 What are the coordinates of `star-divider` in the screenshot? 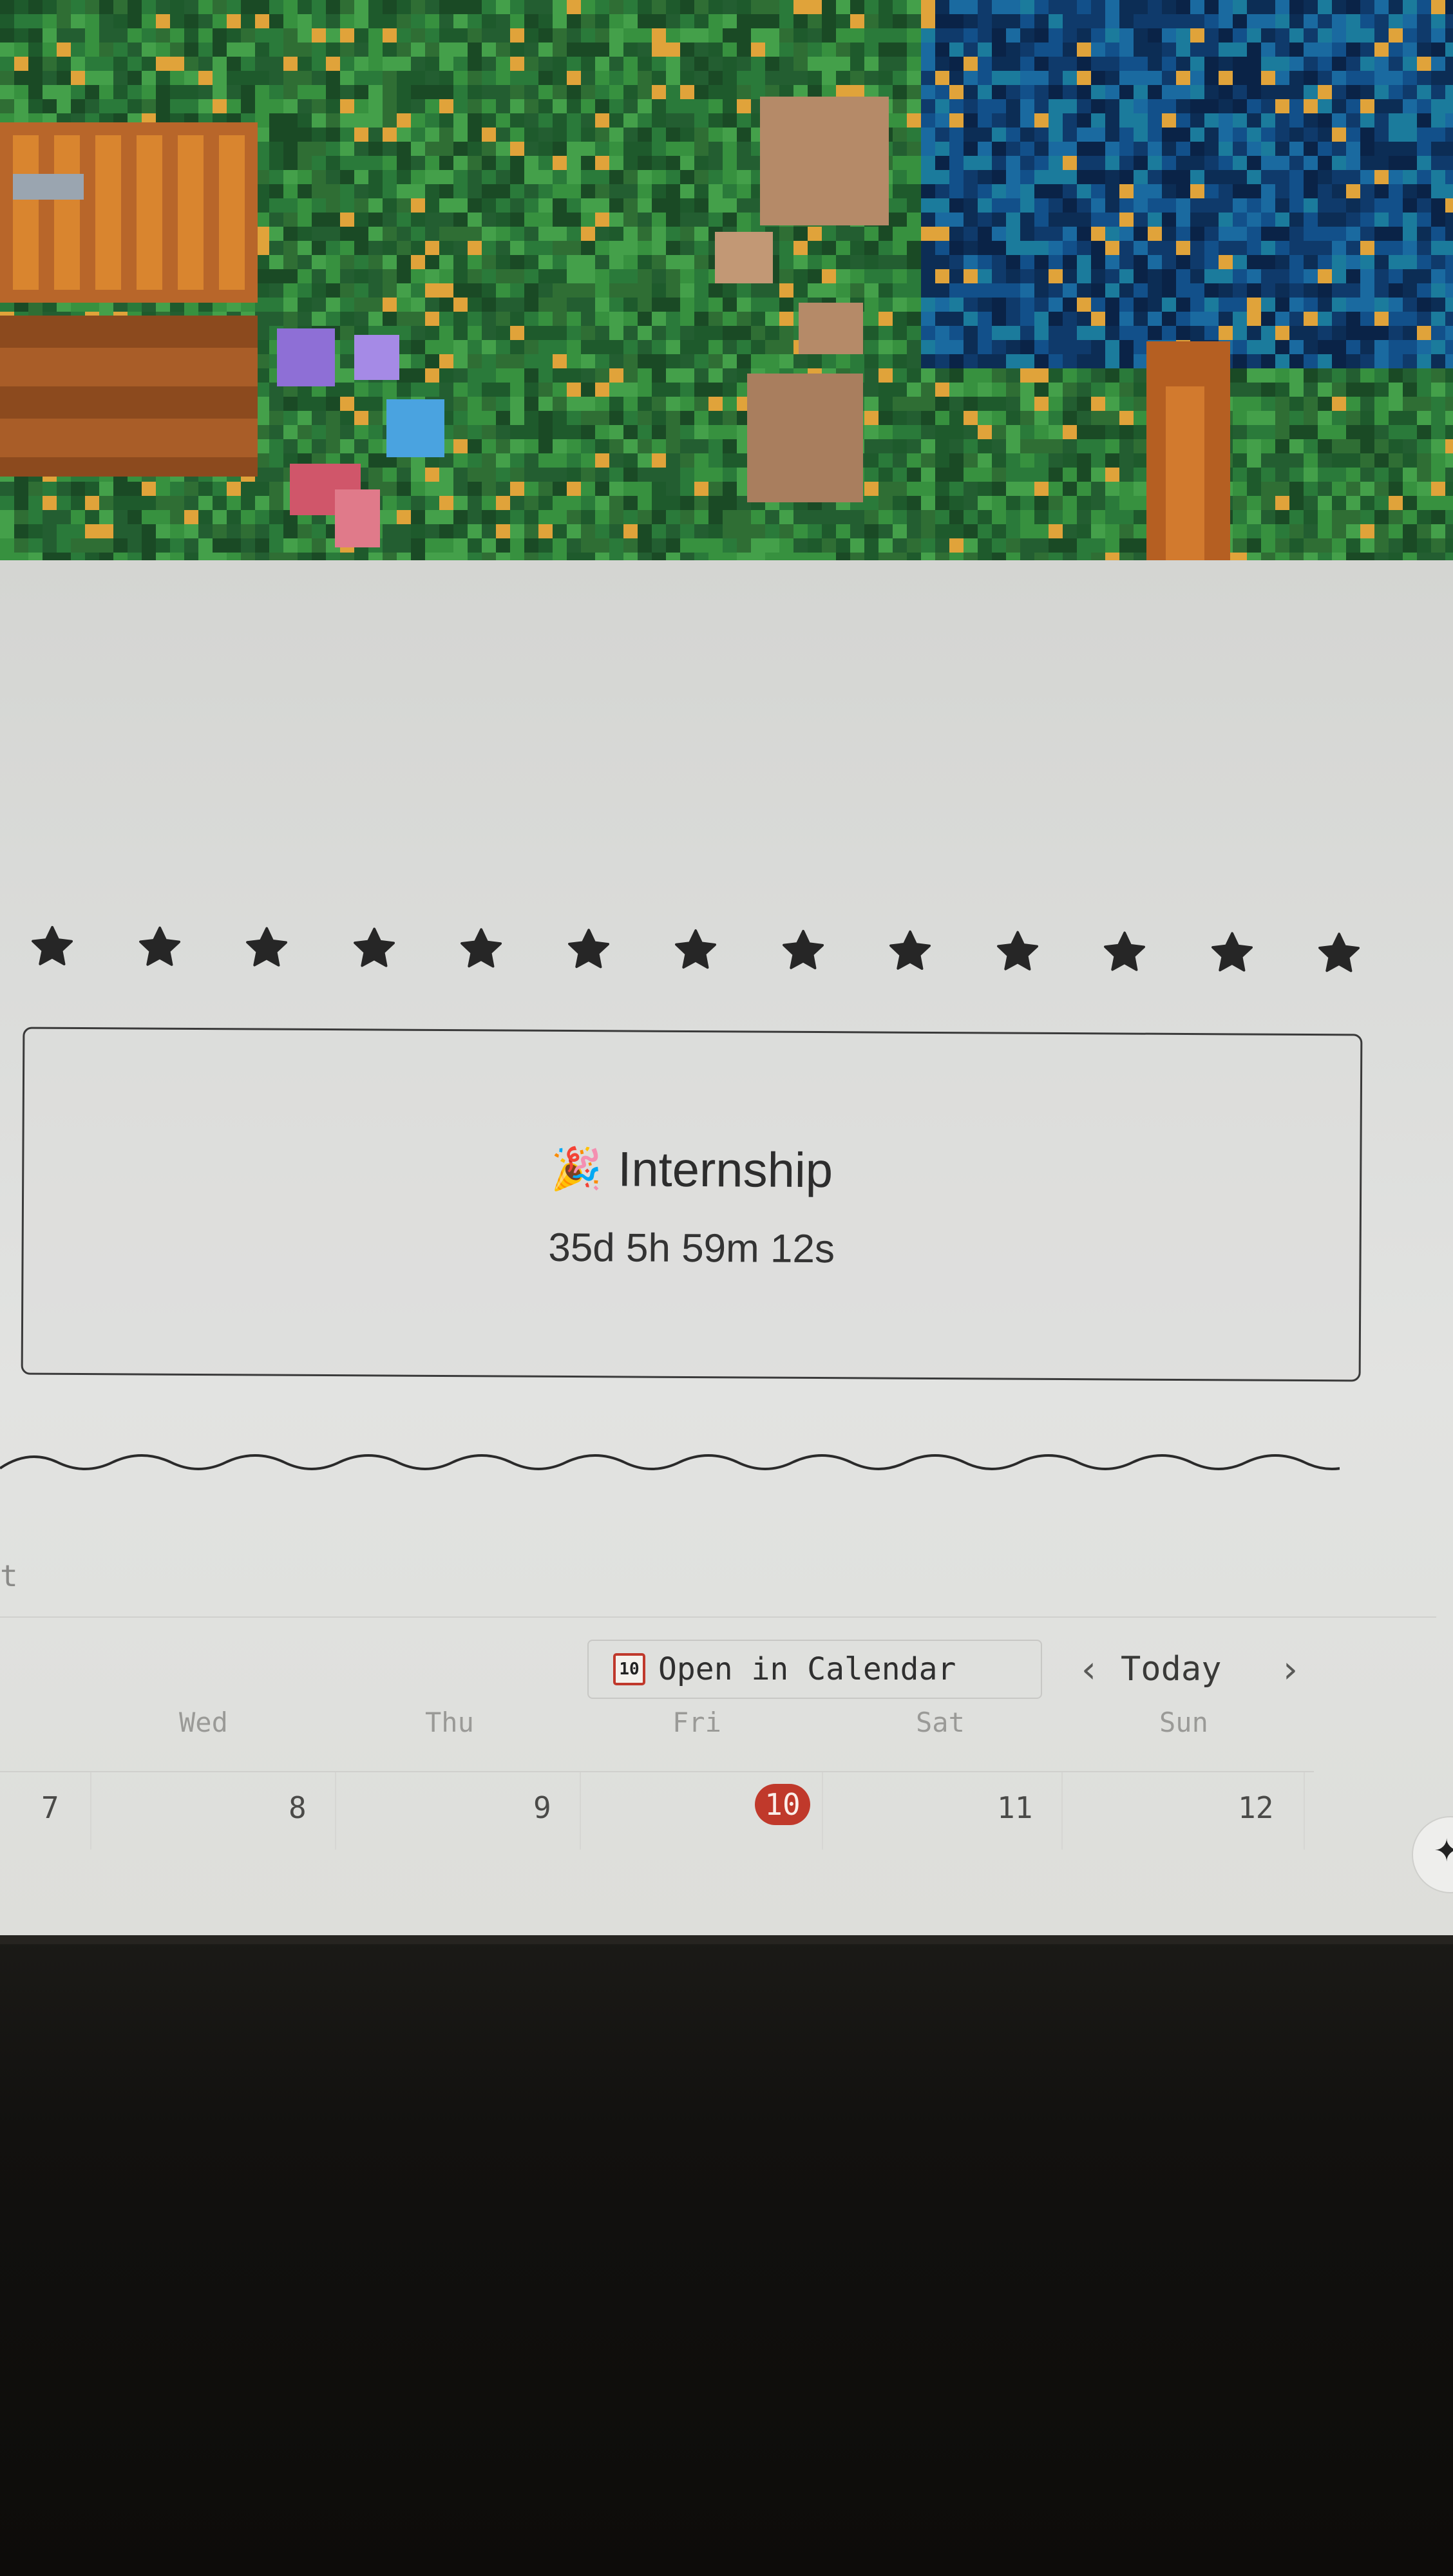 It's located at (695, 950).